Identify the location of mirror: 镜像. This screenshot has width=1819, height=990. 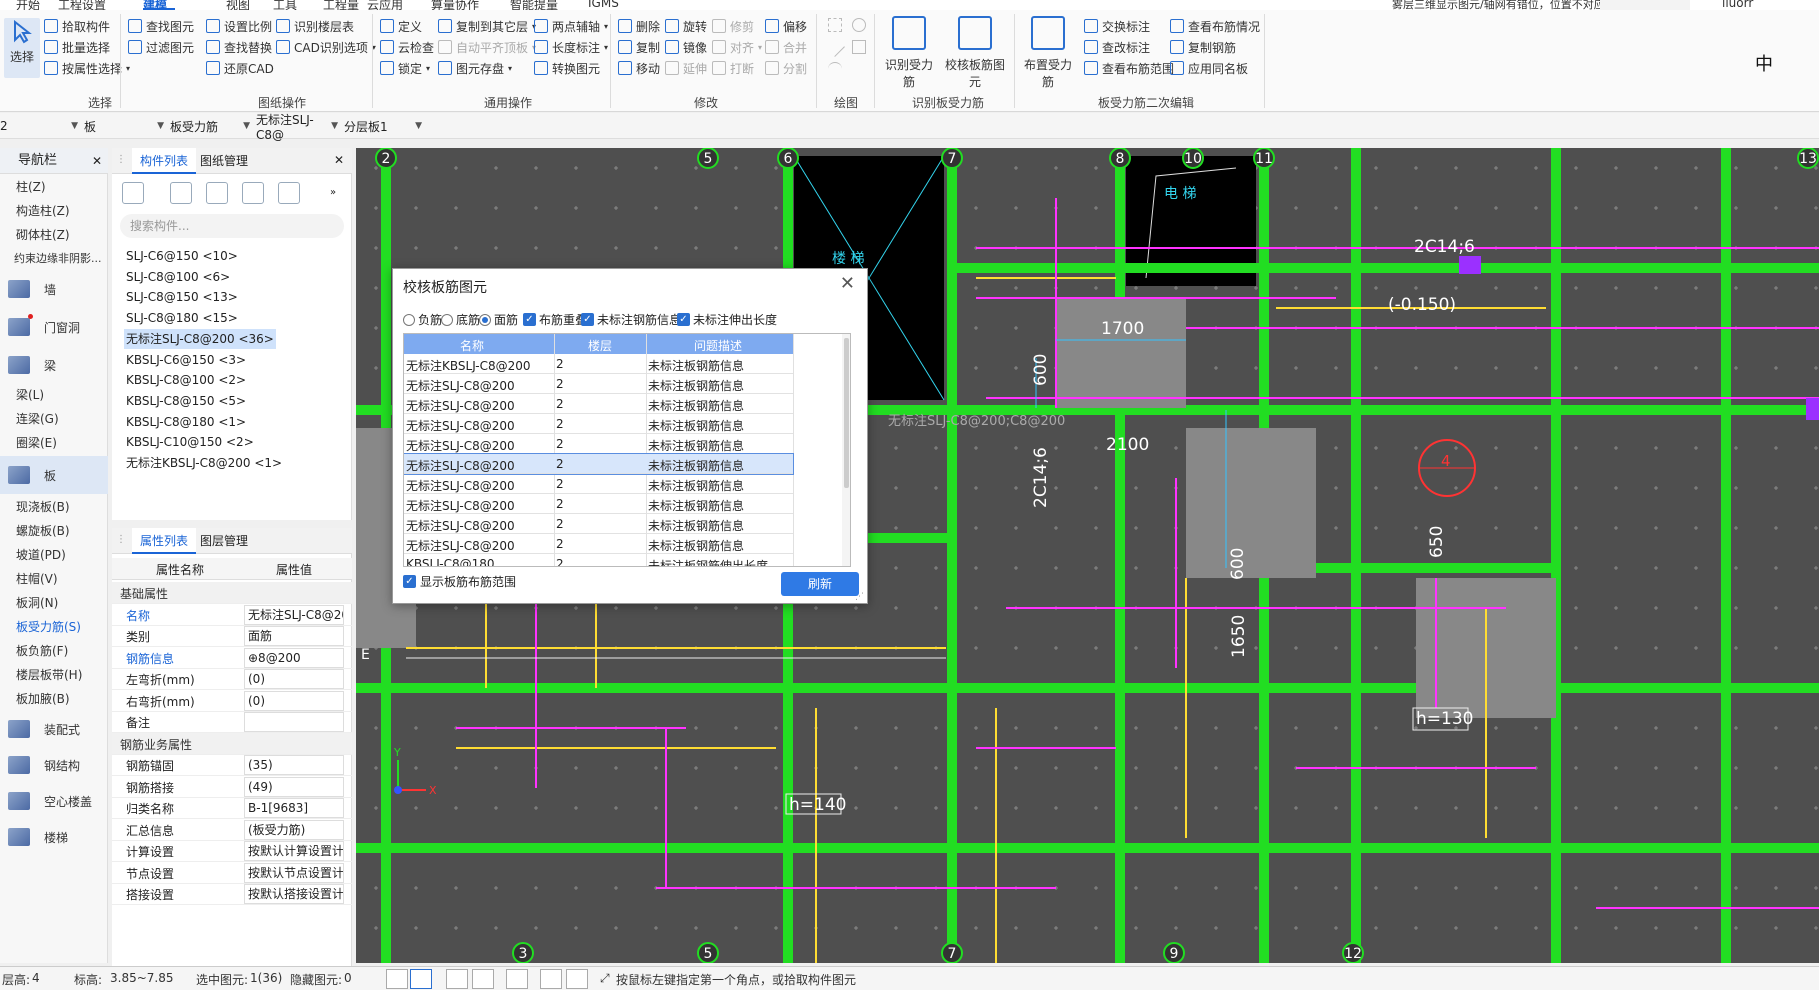
(686, 47).